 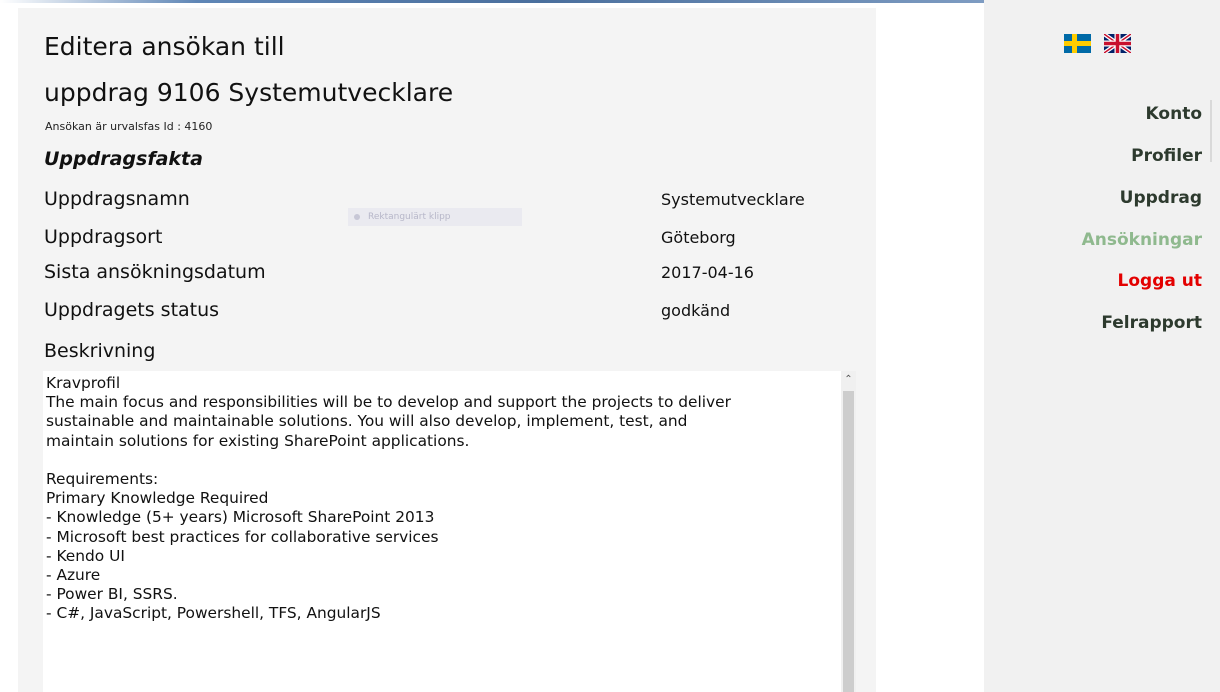 What do you see at coordinates (409, 217) in the screenshot?
I see `snipping-overlay-label: Rektangulärt klipp` at bounding box center [409, 217].